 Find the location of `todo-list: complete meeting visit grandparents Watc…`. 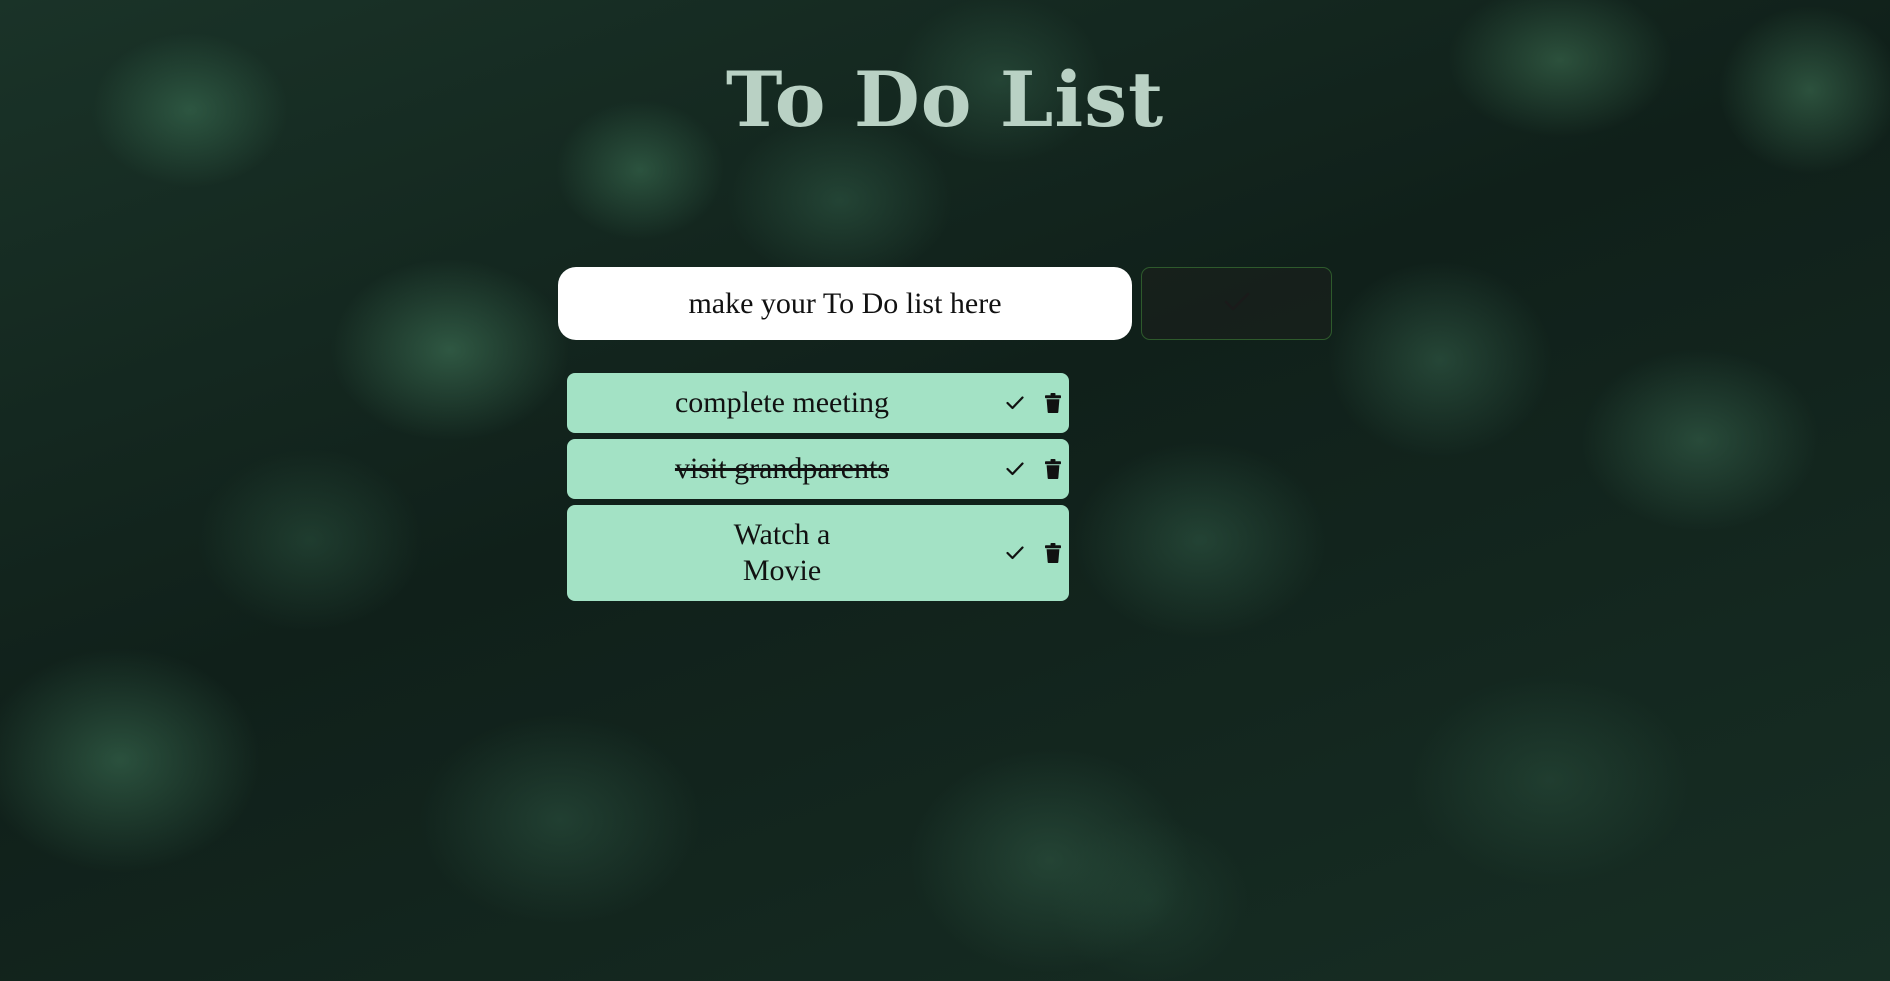

todo-list: complete meeting visit grandparents Watc… is located at coordinates (818, 490).